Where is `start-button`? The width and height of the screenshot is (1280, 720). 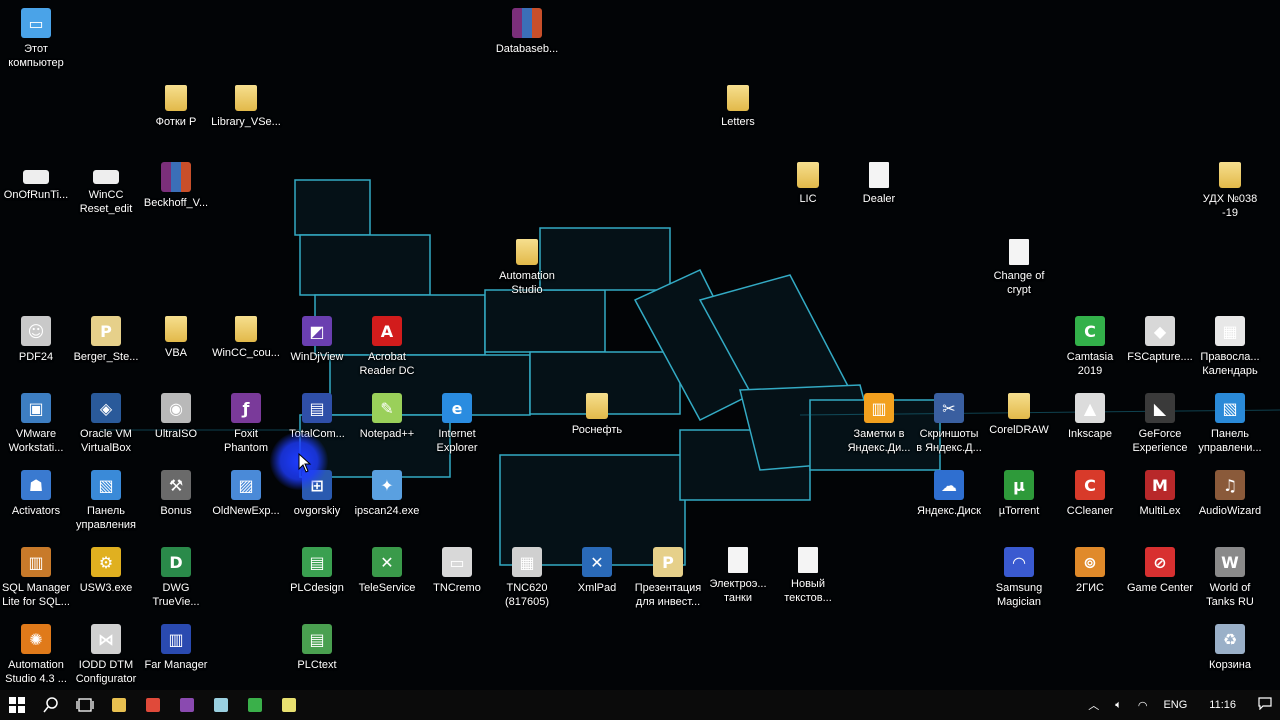 start-button is located at coordinates (17, 705).